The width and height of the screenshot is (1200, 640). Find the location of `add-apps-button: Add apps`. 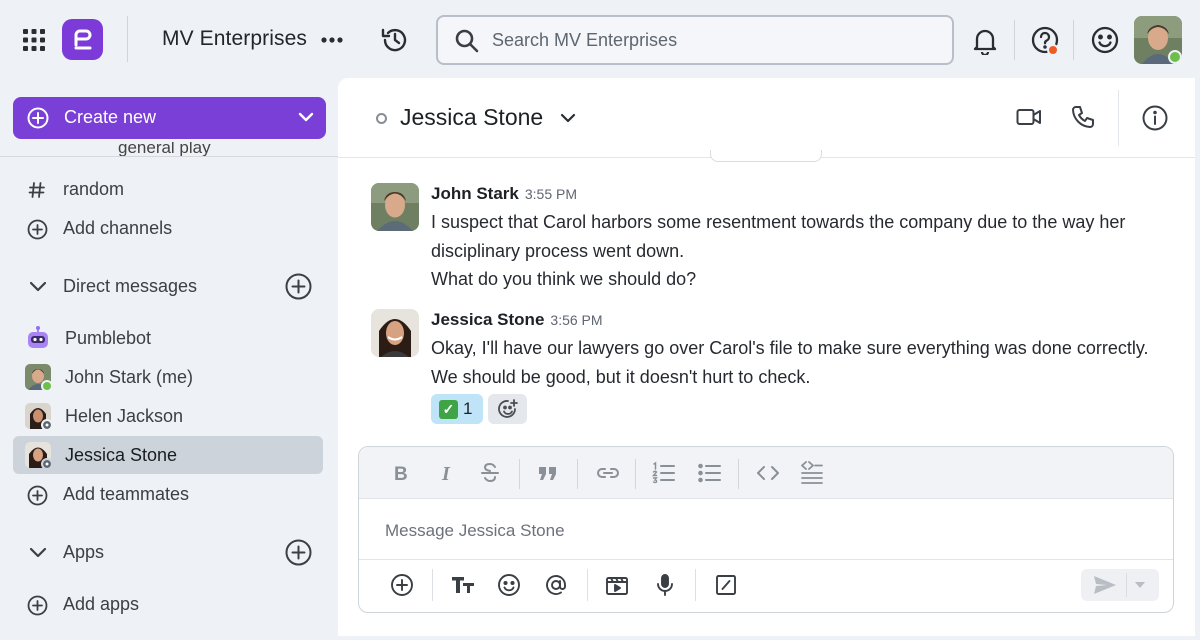

add-apps-button: Add apps is located at coordinates (168, 604).